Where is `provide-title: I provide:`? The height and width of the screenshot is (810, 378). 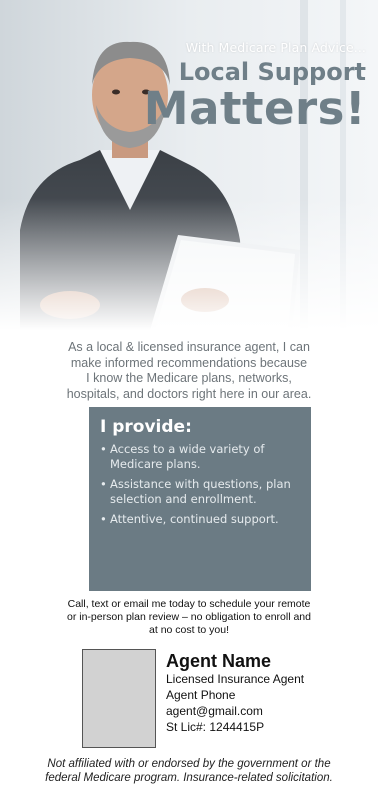 provide-title: I provide: is located at coordinates (146, 427).